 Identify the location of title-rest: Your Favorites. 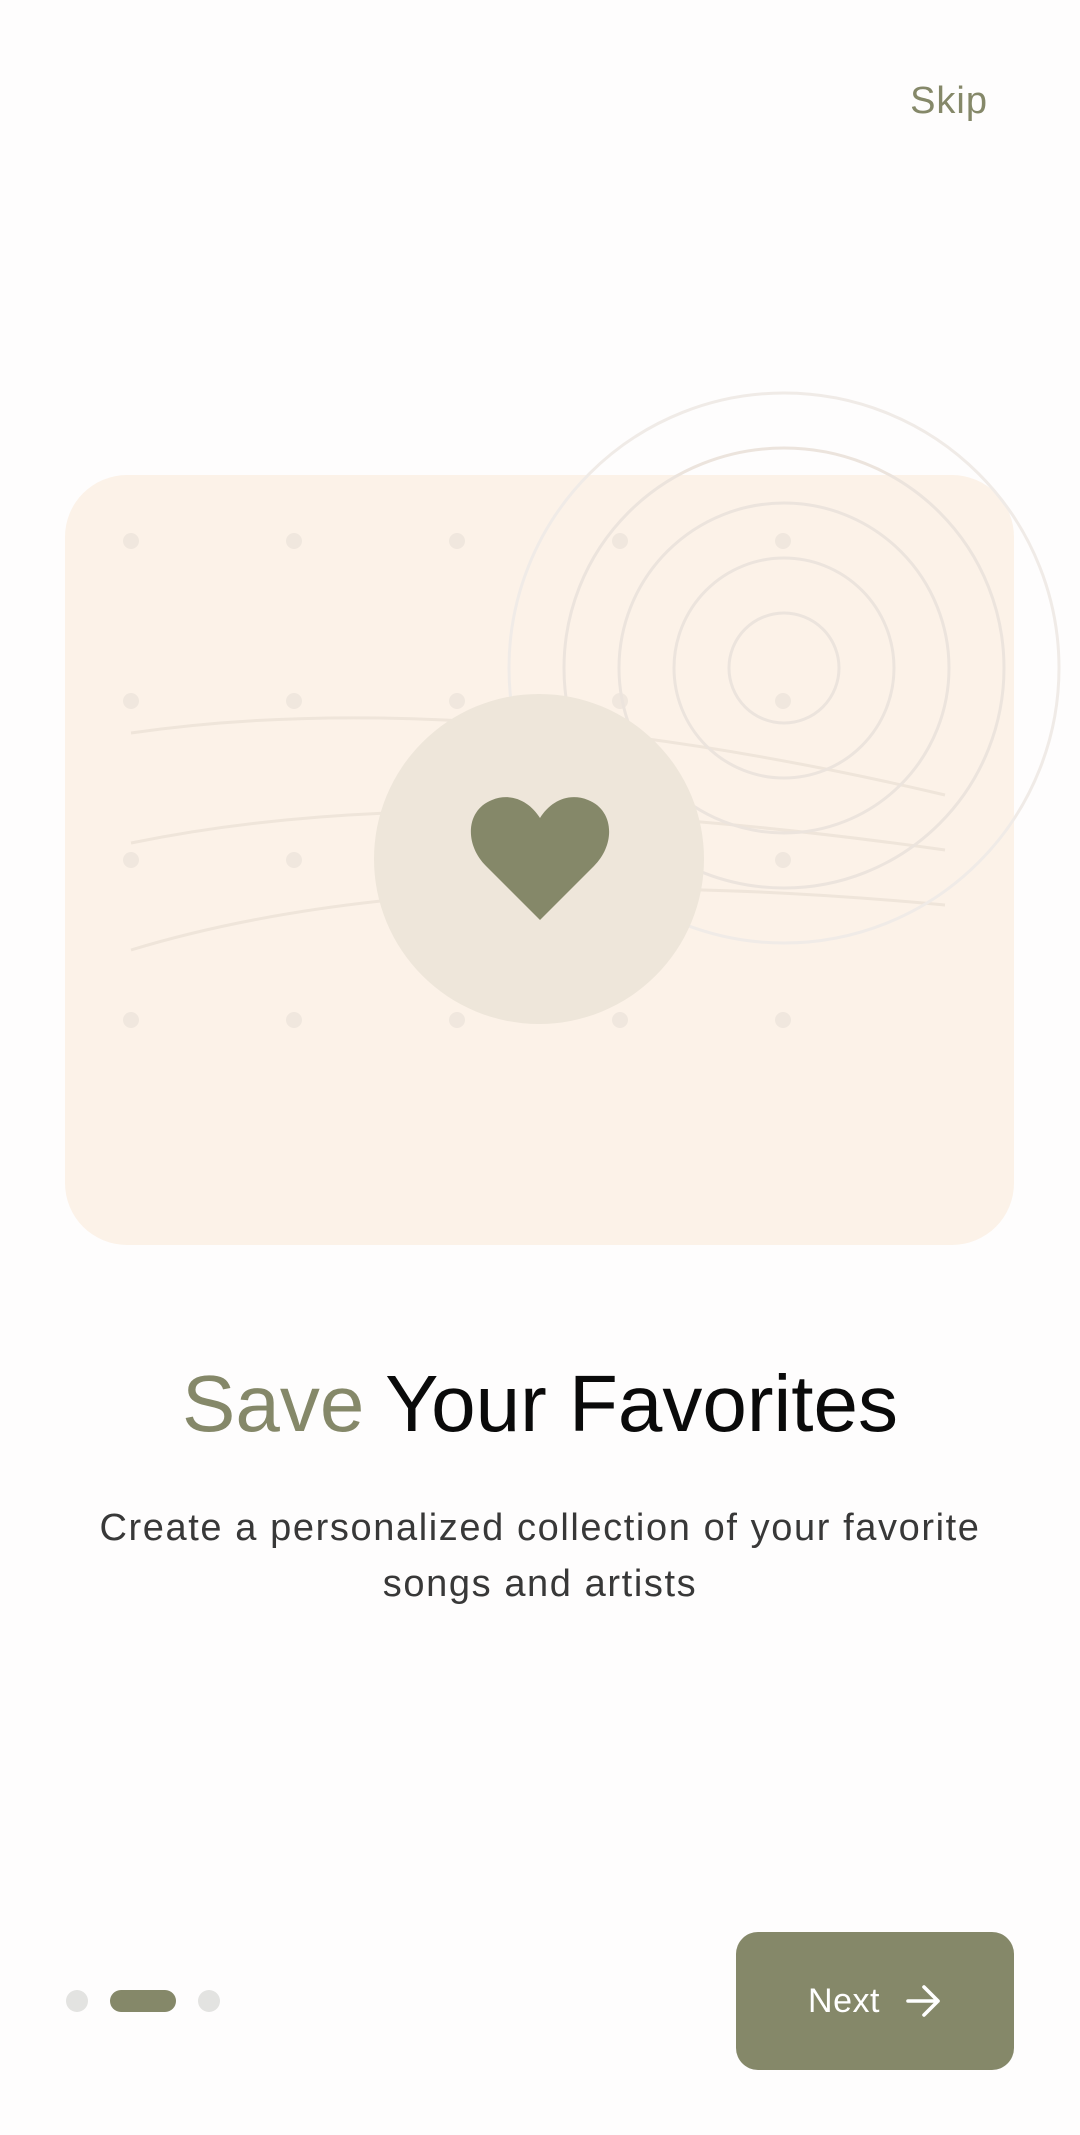
(631, 1403).